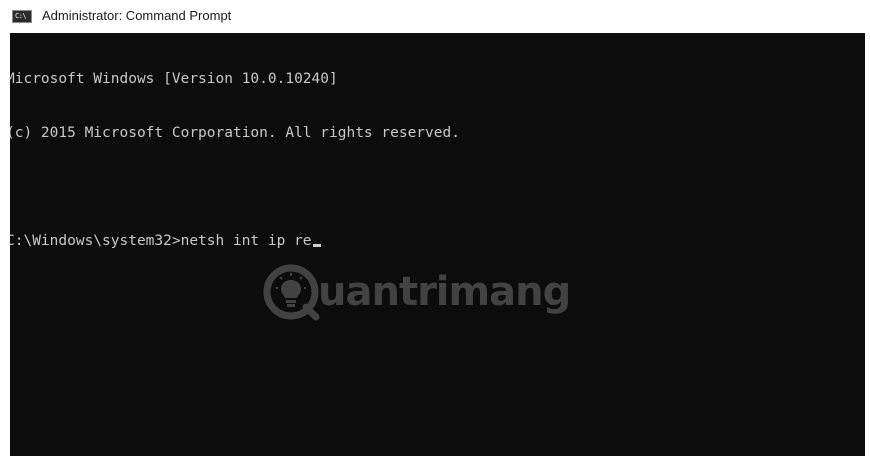  I want to click on watermark-text: uantrimang, so click(444, 292).